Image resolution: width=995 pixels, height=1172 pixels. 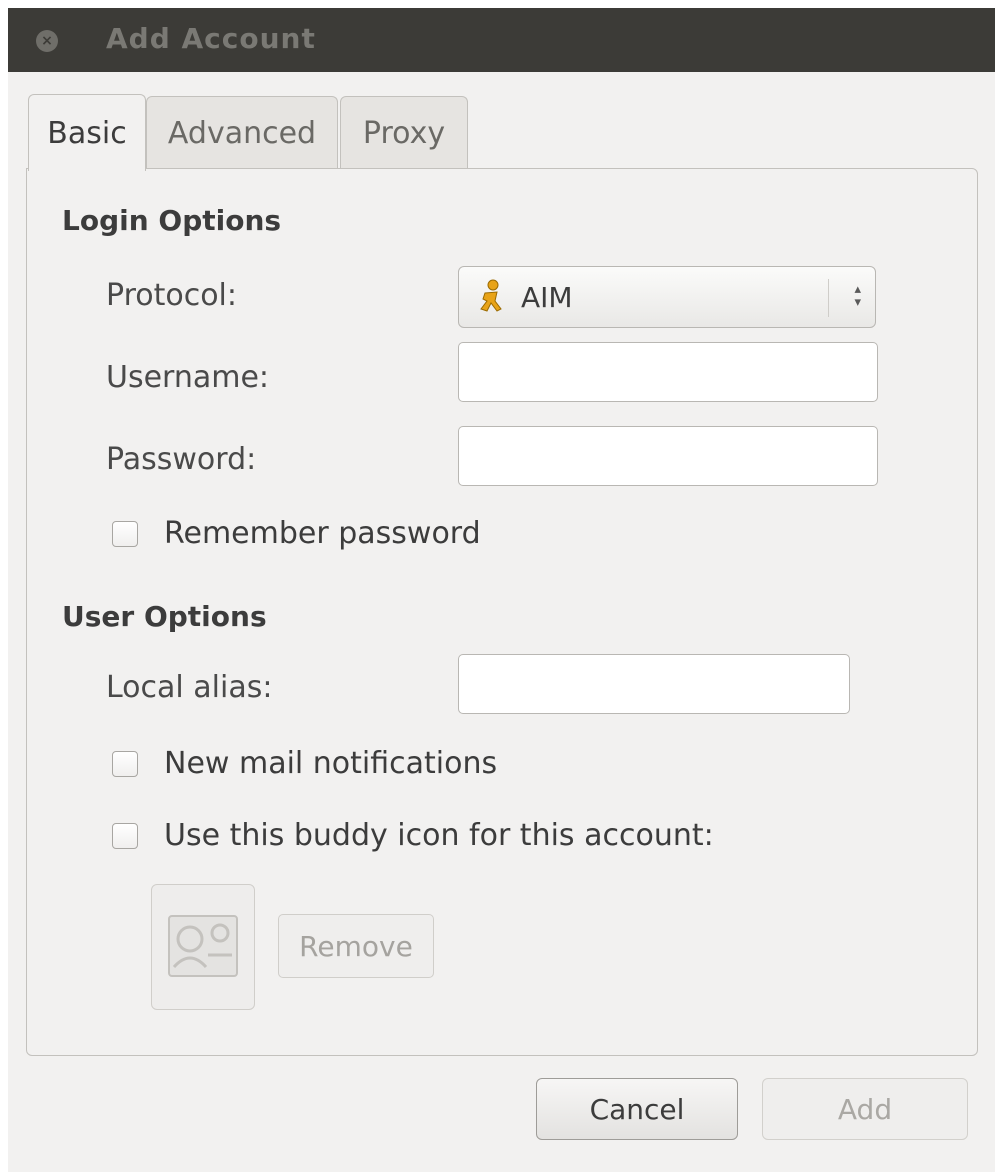 I want to click on protocol-value: AIM, so click(x=547, y=297).